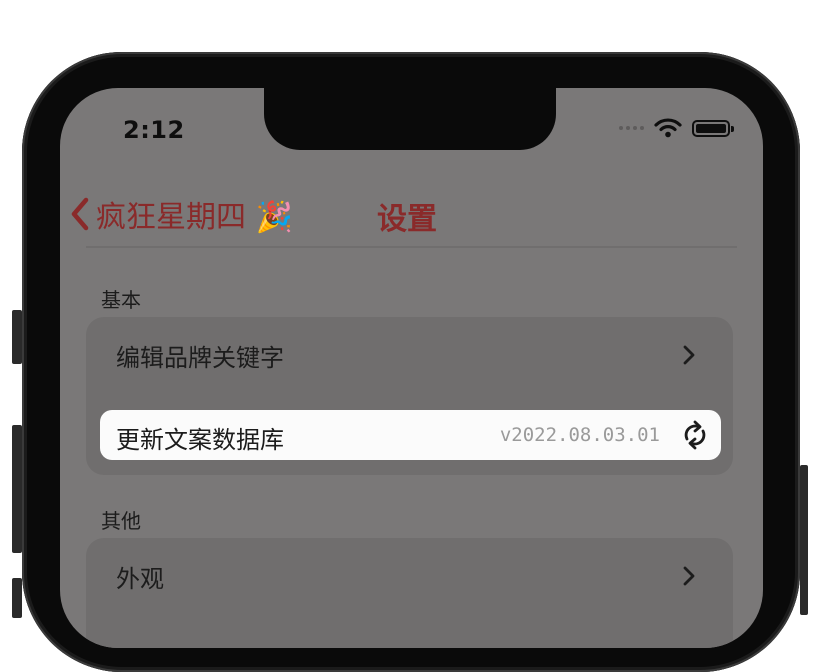 This screenshot has height=672, width=820. I want to click on section-header-other: 其他, so click(121, 521).